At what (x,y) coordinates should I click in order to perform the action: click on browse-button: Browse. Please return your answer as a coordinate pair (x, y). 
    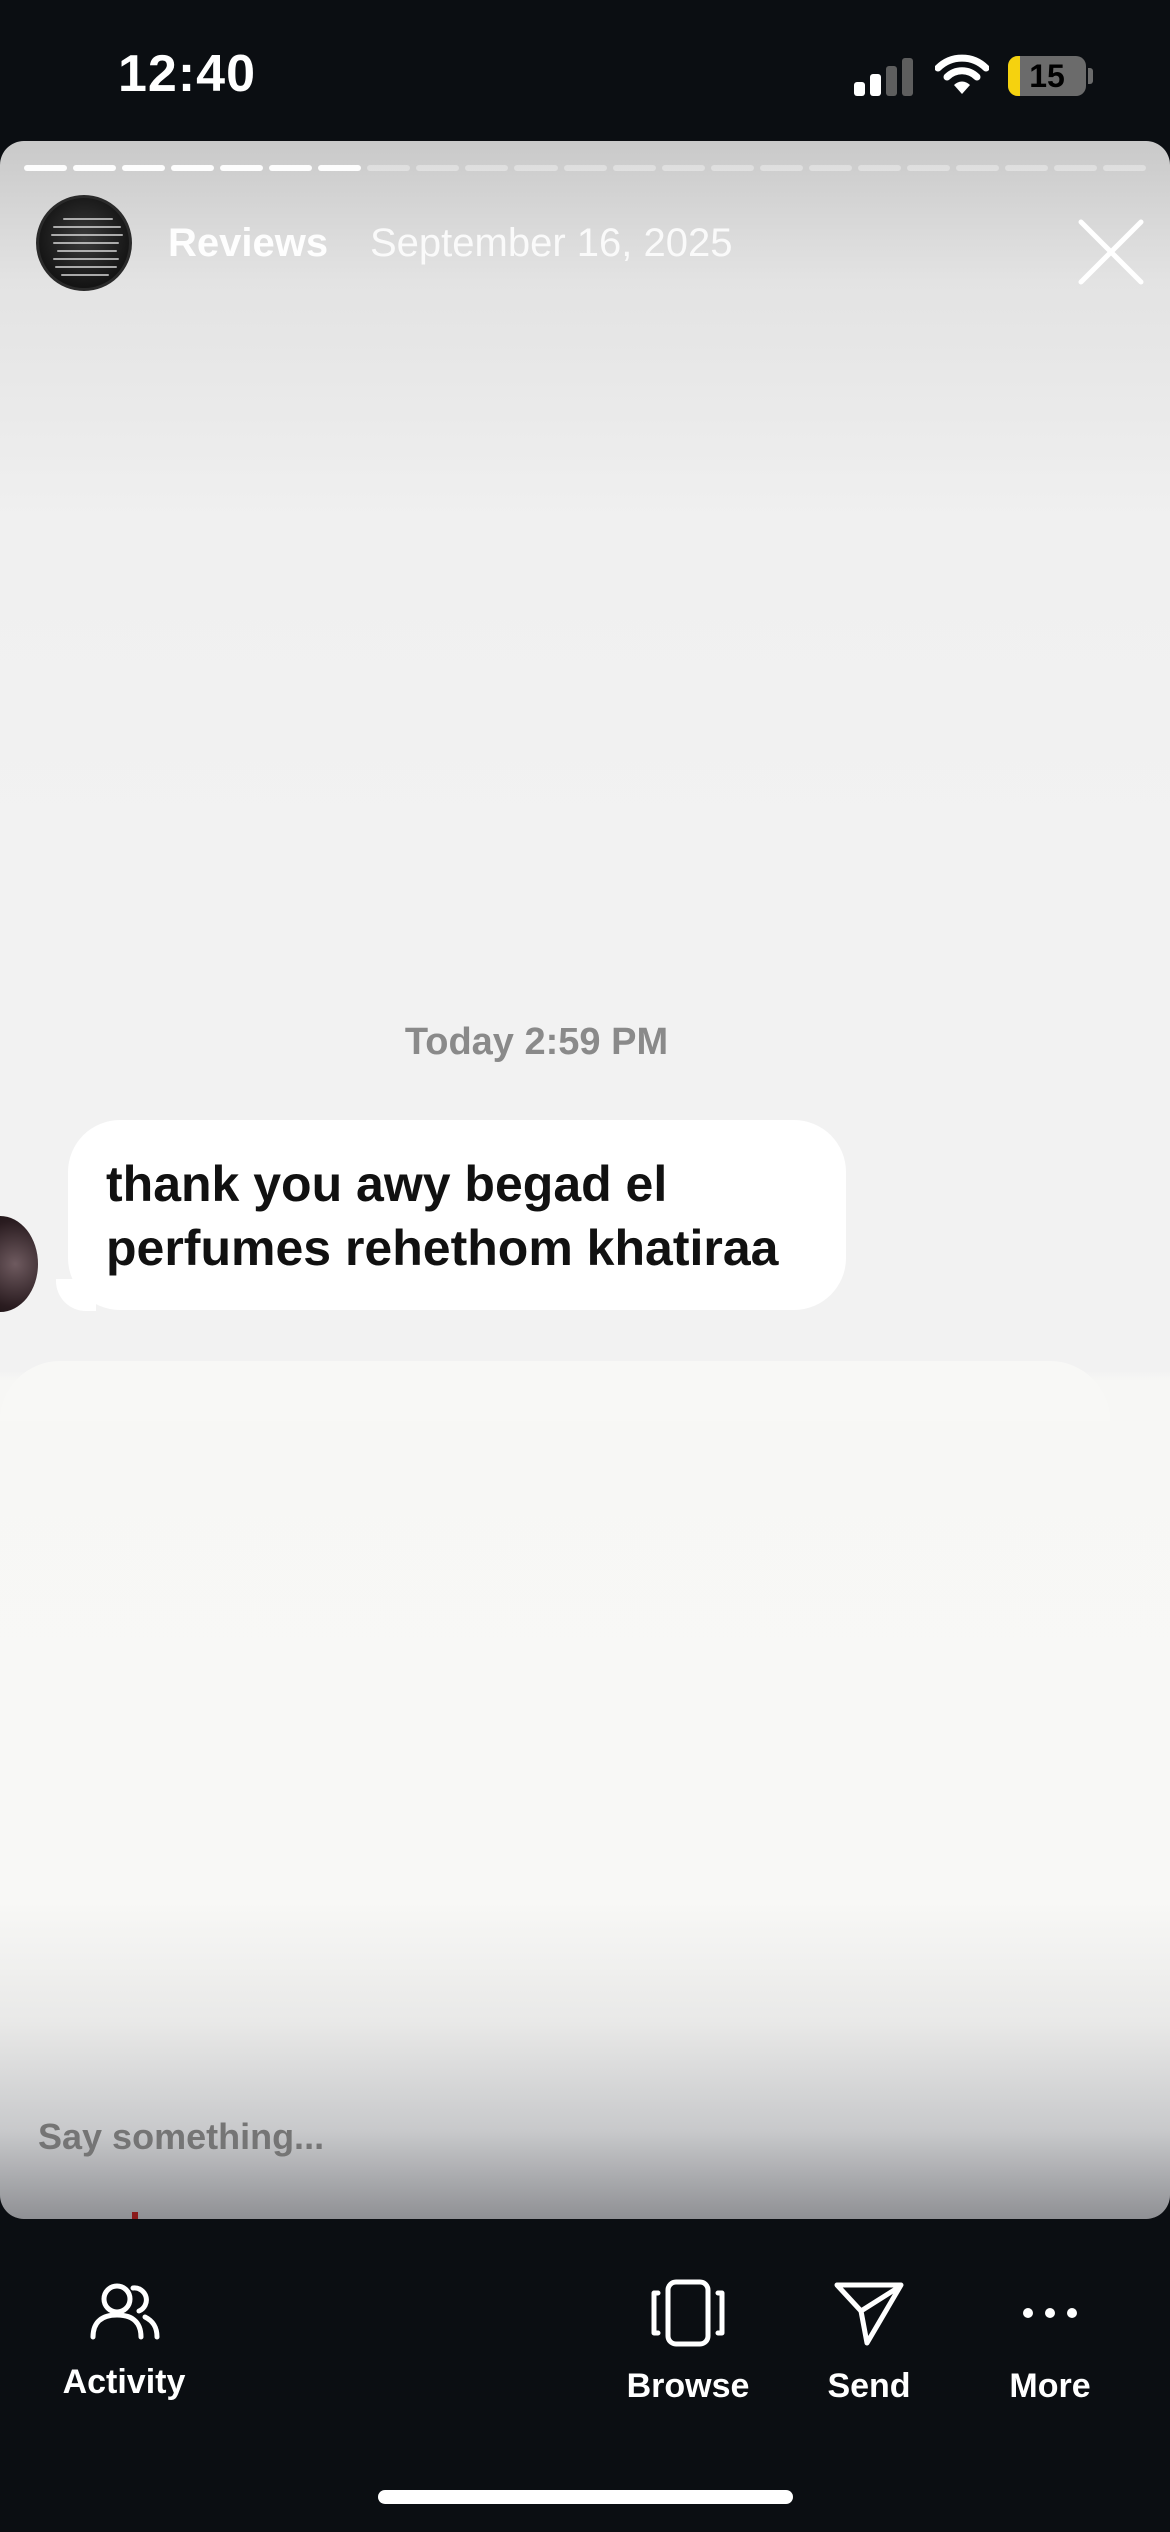
    Looking at the image, I should click on (688, 2342).